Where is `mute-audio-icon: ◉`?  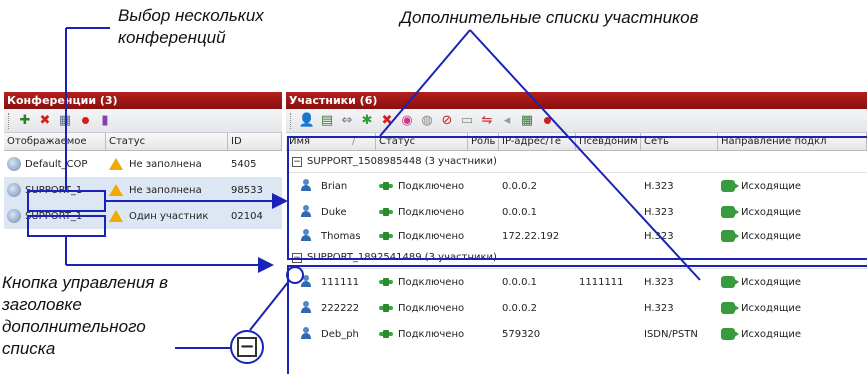
mute-audio-icon: ◉ is located at coordinates (407, 121).